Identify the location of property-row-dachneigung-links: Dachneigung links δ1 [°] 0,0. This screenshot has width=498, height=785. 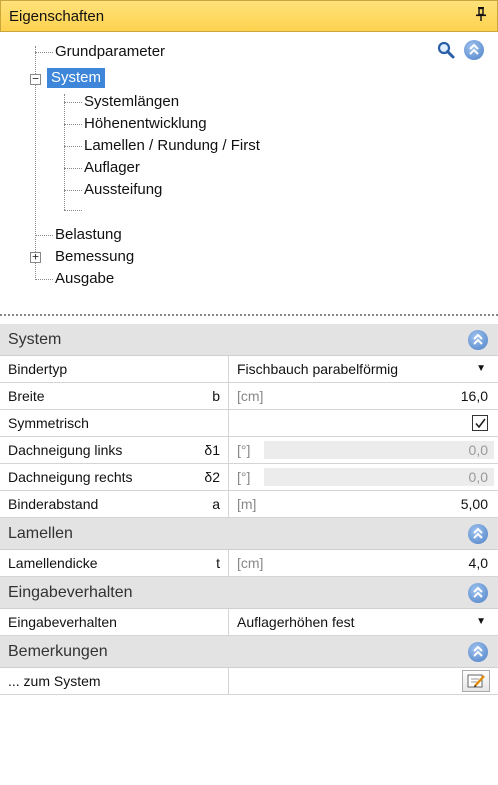
(249, 450).